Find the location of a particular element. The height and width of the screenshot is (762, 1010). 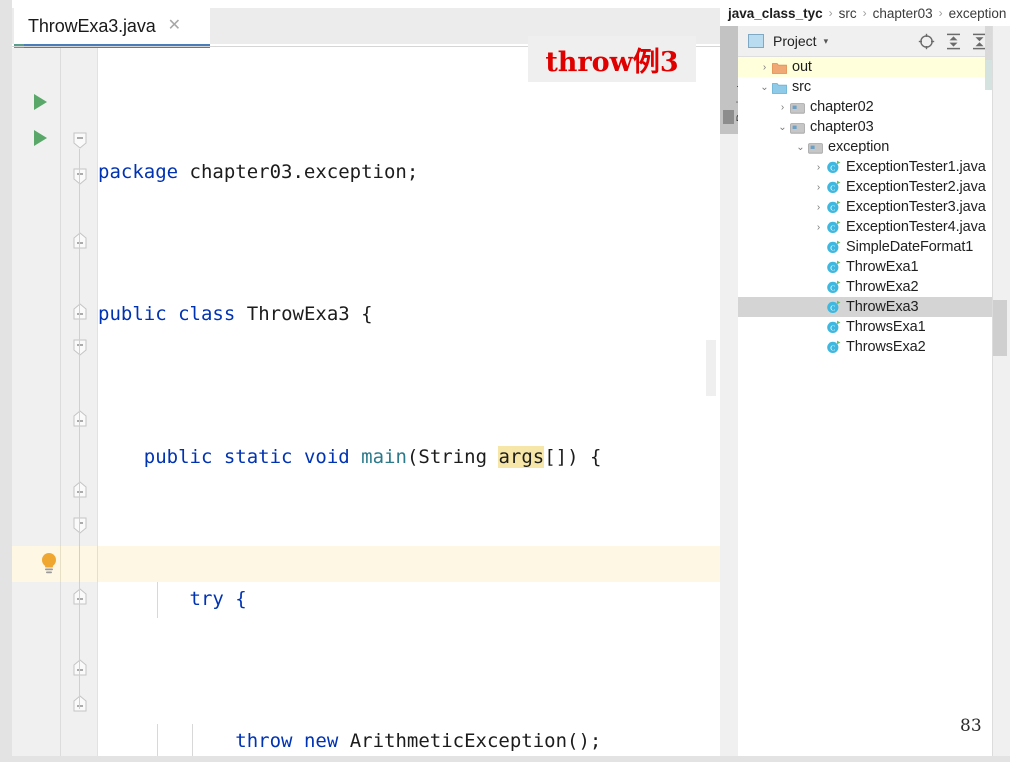

tree-item-exception: ⌄ exception is located at coordinates (865, 147).